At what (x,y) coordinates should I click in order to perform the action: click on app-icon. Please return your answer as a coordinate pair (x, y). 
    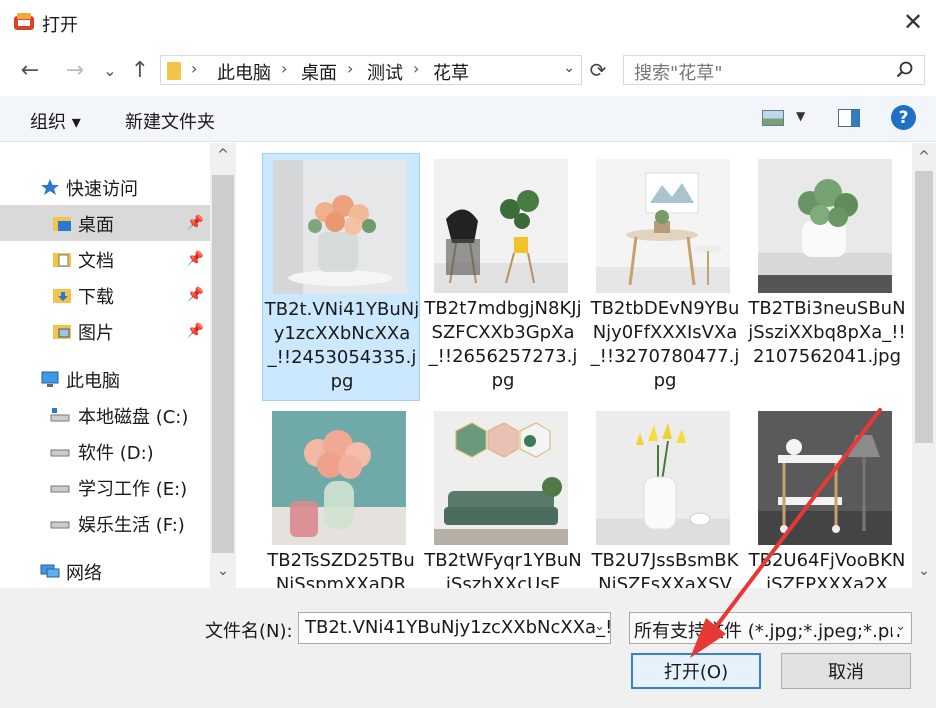
    Looking at the image, I should click on (24, 21).